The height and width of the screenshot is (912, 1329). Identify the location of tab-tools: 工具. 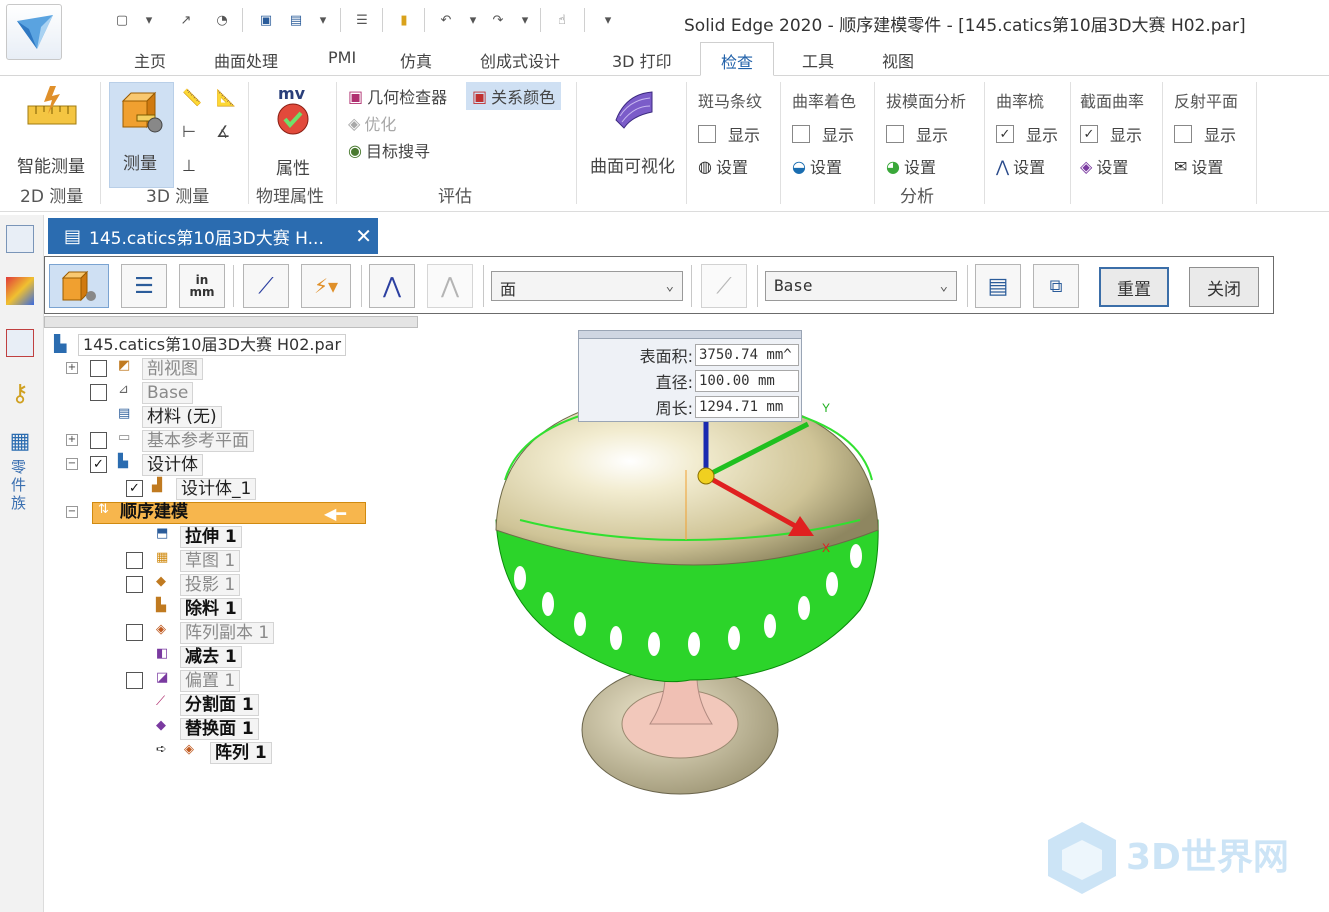
(818, 60).